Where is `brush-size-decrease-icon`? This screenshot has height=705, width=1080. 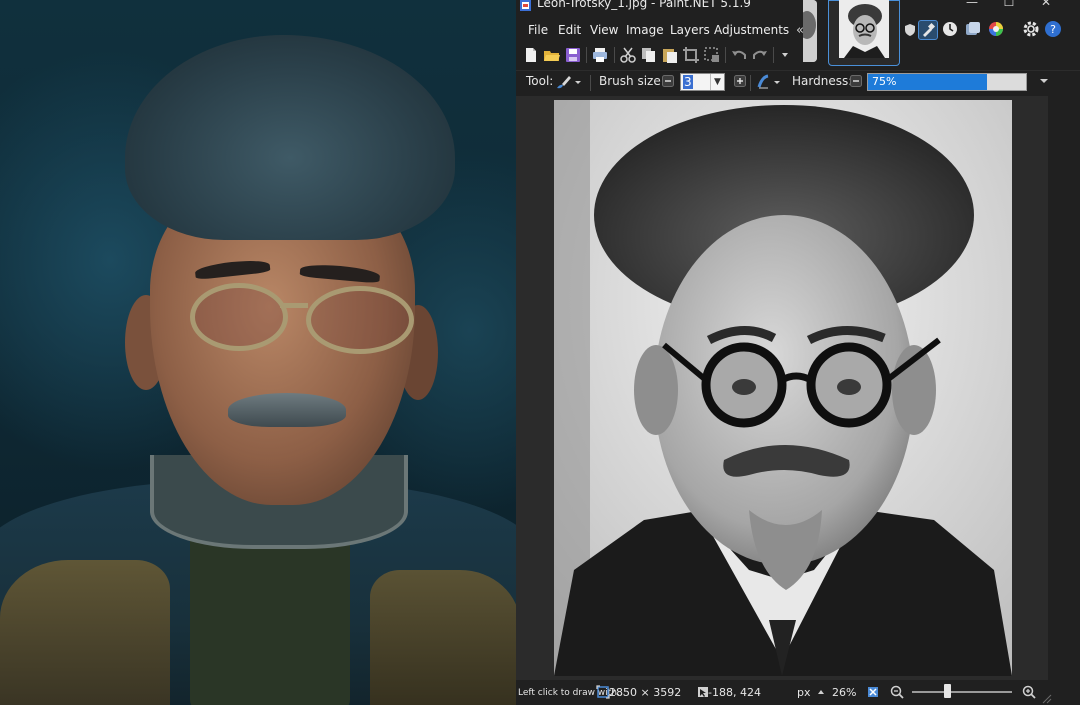
brush-size-decrease-icon is located at coordinates (668, 81).